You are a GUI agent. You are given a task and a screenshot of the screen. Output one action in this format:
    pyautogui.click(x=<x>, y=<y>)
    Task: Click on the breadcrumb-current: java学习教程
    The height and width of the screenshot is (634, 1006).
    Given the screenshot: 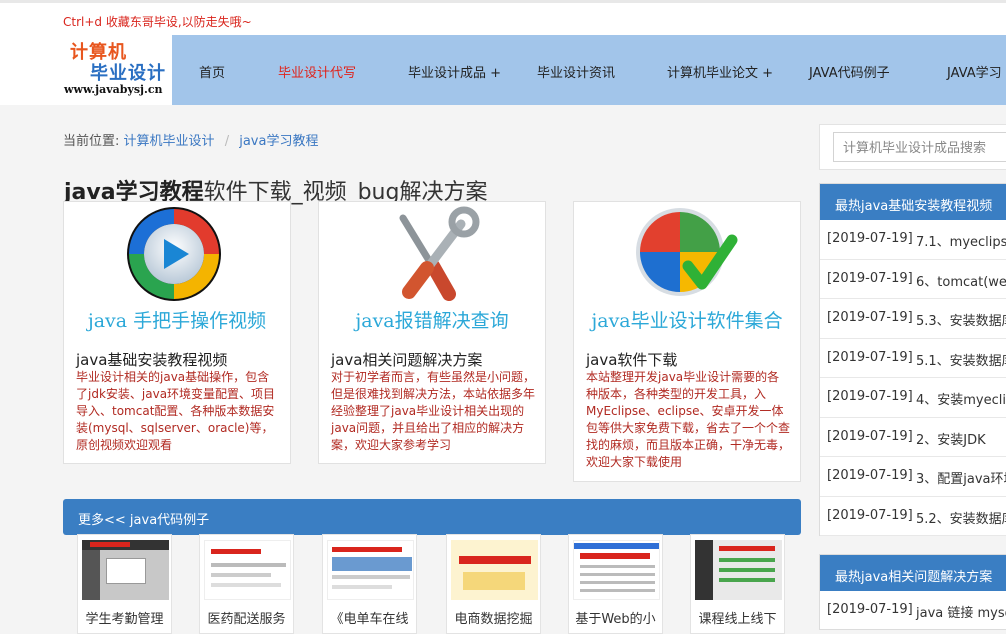 What is the action you would take?
    pyautogui.click(x=278, y=141)
    